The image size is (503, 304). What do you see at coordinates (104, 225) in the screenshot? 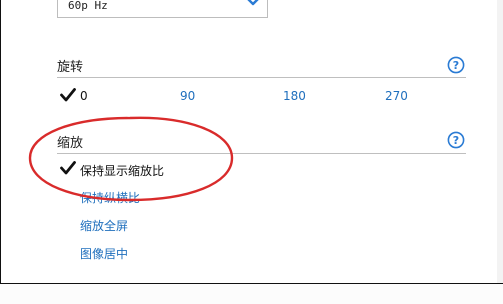
I see `scaling-option-full-screen: 缩放全屏` at bounding box center [104, 225].